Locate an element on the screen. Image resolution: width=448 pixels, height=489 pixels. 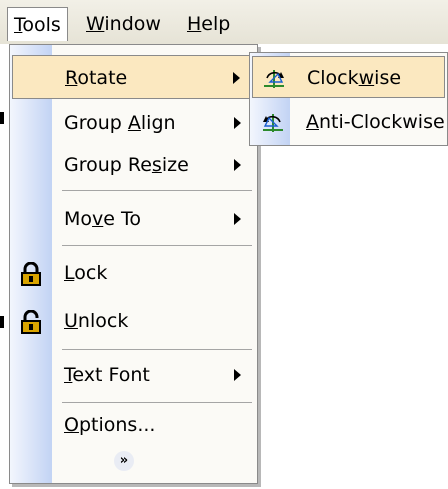
menu-item-lock: Lock is located at coordinates (133, 273).